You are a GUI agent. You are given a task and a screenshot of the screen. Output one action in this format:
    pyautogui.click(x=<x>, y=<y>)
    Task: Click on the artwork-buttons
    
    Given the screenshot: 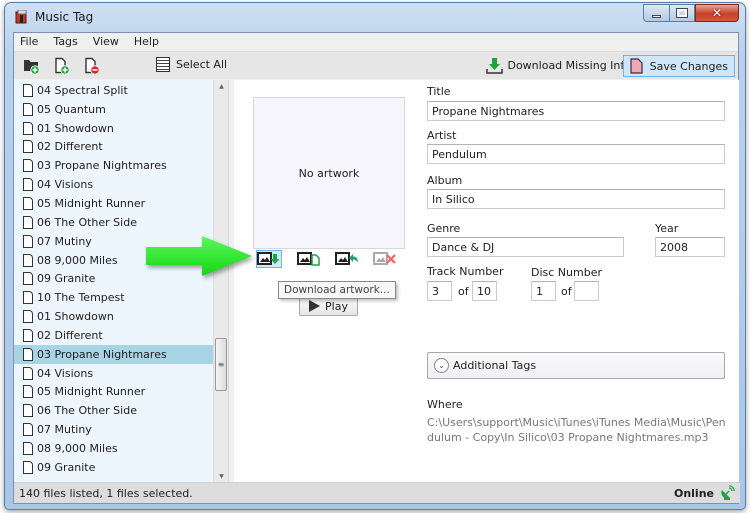 What is the action you would take?
    pyautogui.click(x=331, y=259)
    